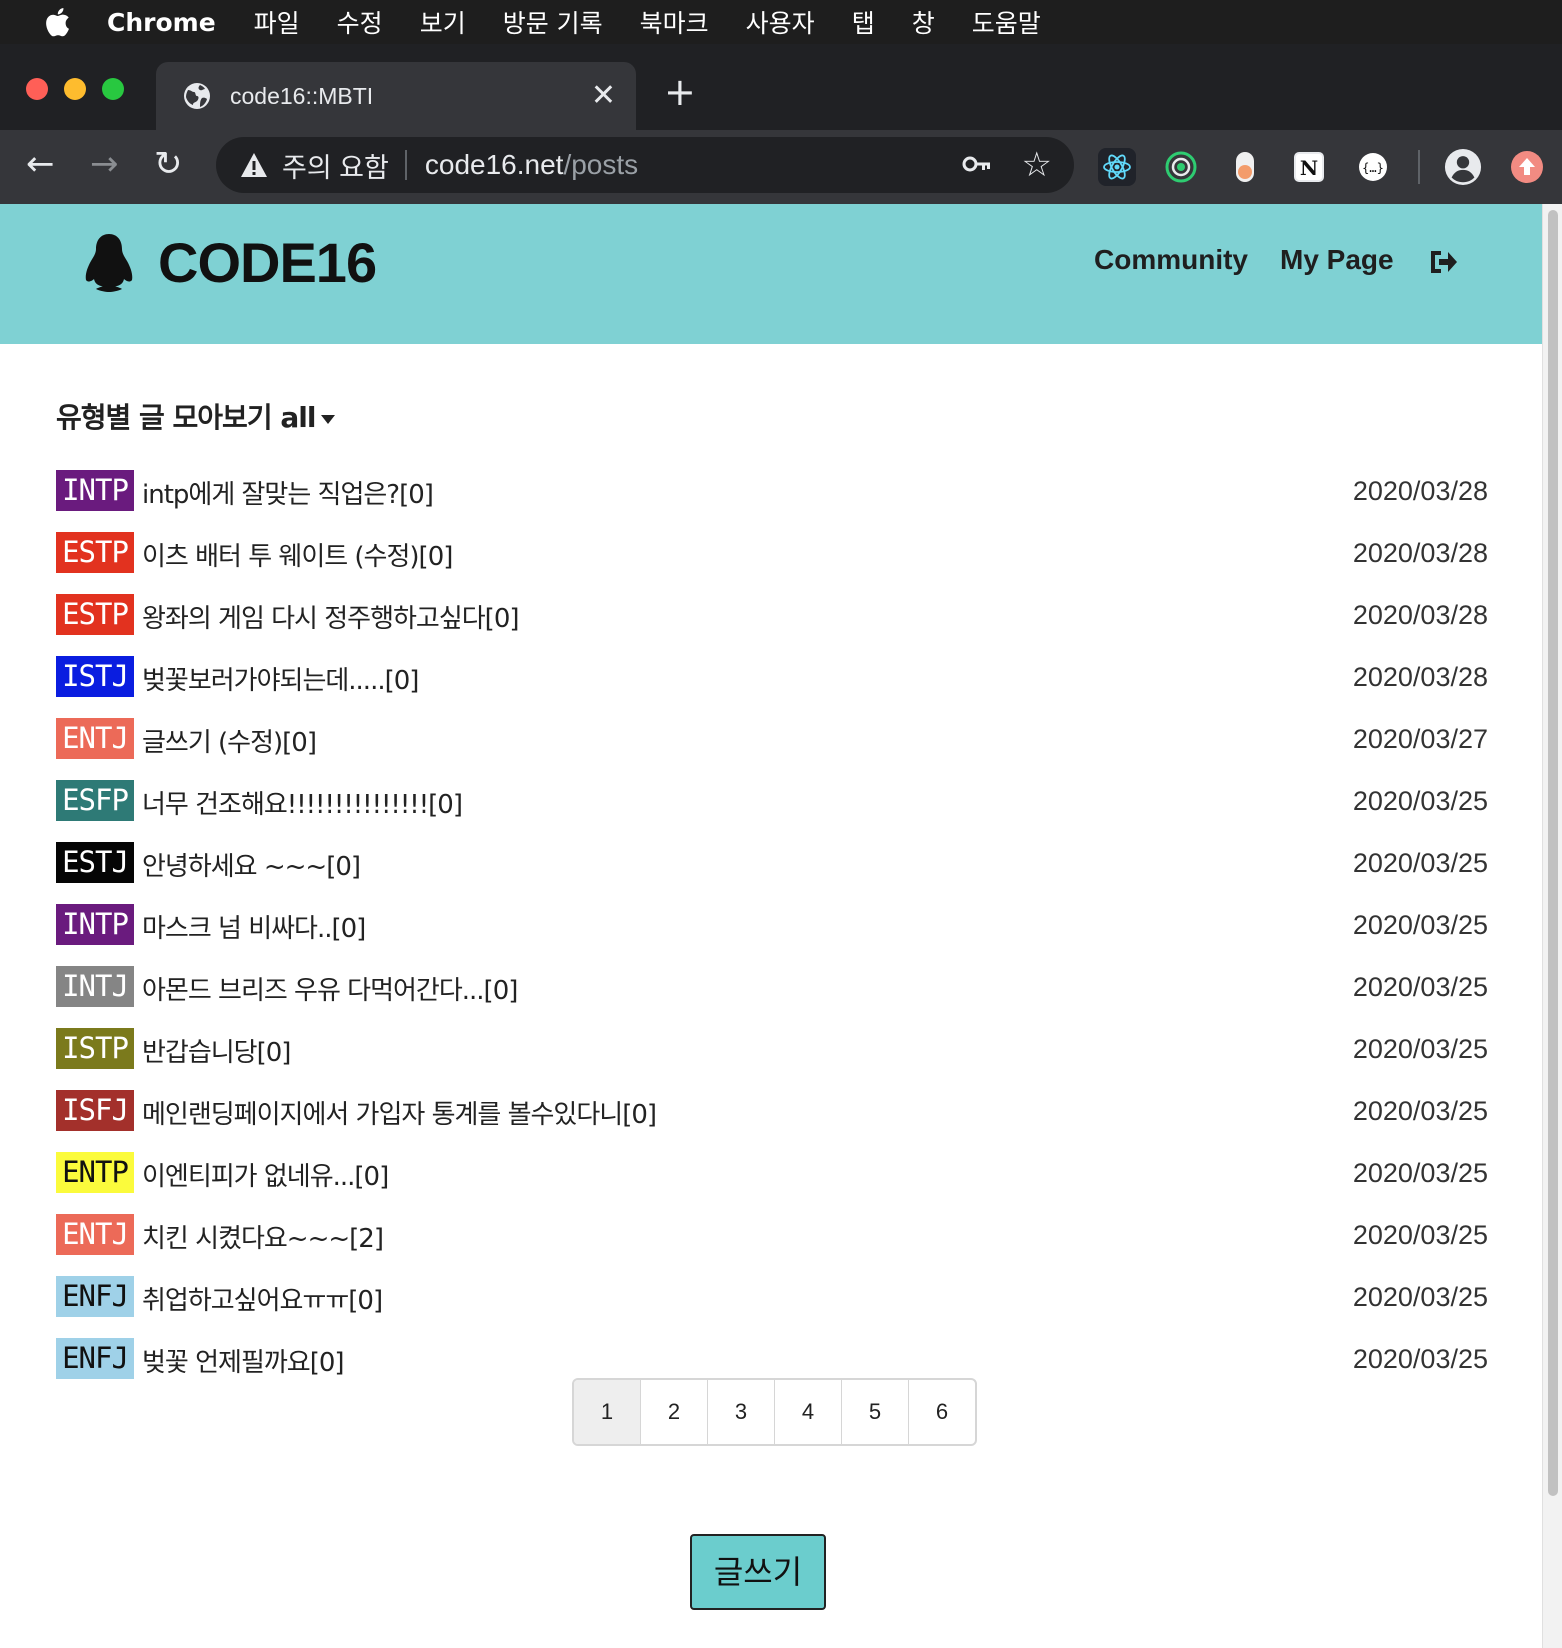 The height and width of the screenshot is (1648, 1562). What do you see at coordinates (1309, 167) in the screenshot?
I see `notion-icon: N` at bounding box center [1309, 167].